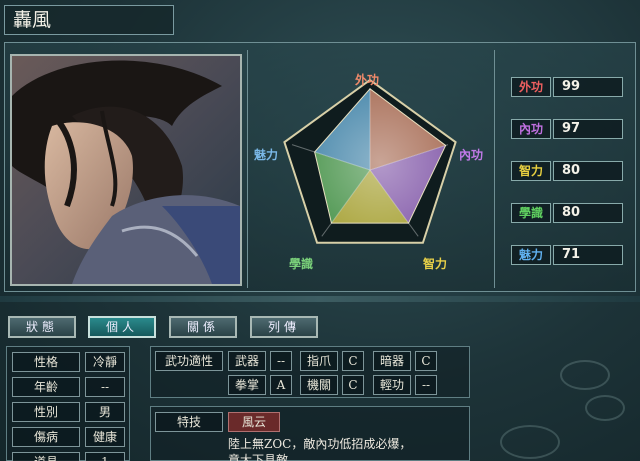 This screenshot has height=461, width=640. Describe the element at coordinates (320, 444) in the screenshot. I see `skill-desc-line-1: 陸上無ZOC，敵內功低招成必爆，` at that location.